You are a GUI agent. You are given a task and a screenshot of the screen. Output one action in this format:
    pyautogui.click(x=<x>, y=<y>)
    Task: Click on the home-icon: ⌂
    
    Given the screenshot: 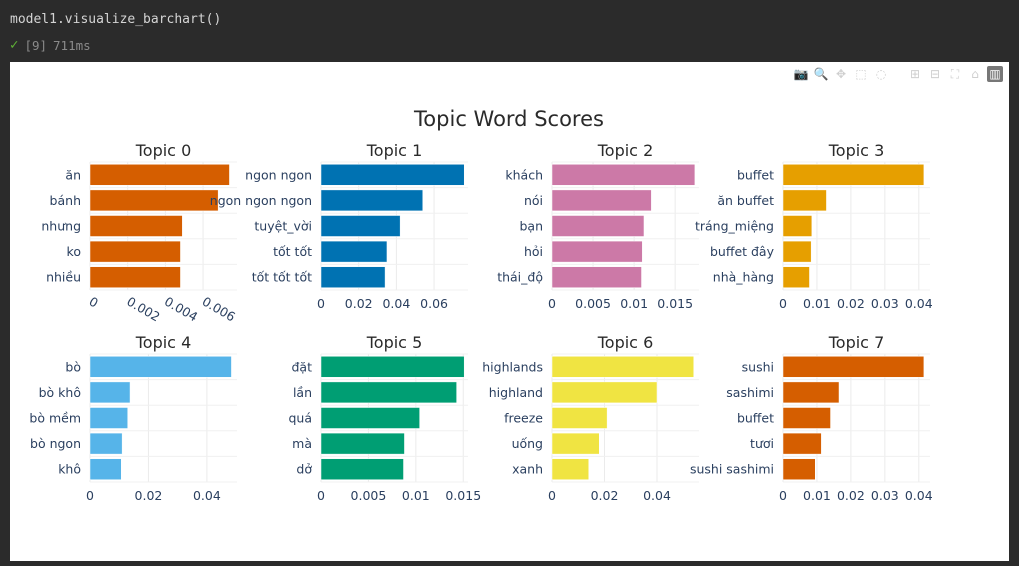 What is the action you would take?
    pyautogui.click(x=975, y=74)
    